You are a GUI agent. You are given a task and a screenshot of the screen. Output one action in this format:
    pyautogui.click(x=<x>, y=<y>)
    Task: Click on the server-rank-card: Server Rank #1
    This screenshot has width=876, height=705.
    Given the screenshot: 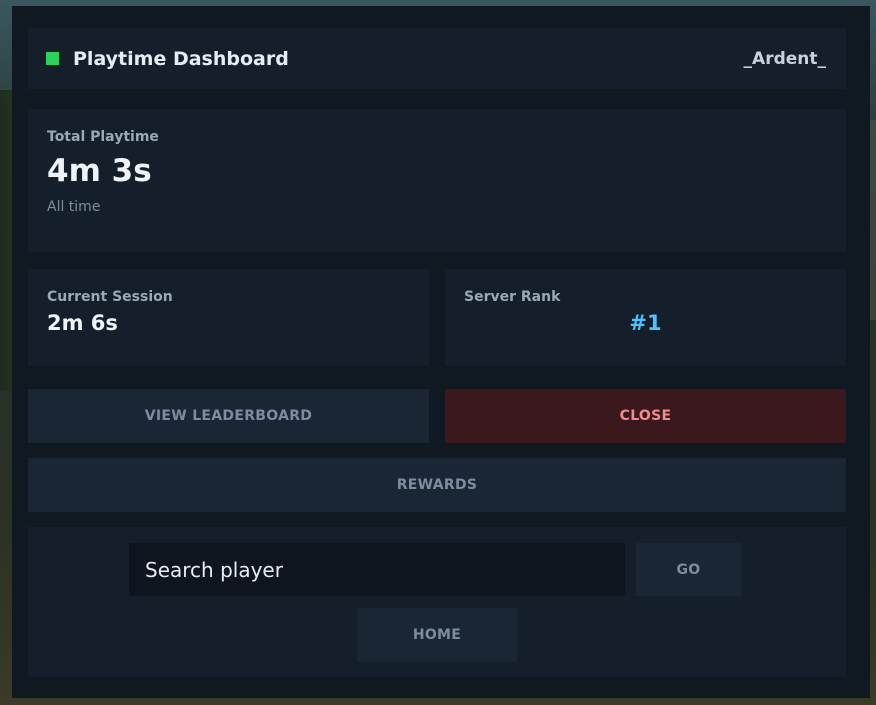 What is the action you would take?
    pyautogui.click(x=645, y=317)
    